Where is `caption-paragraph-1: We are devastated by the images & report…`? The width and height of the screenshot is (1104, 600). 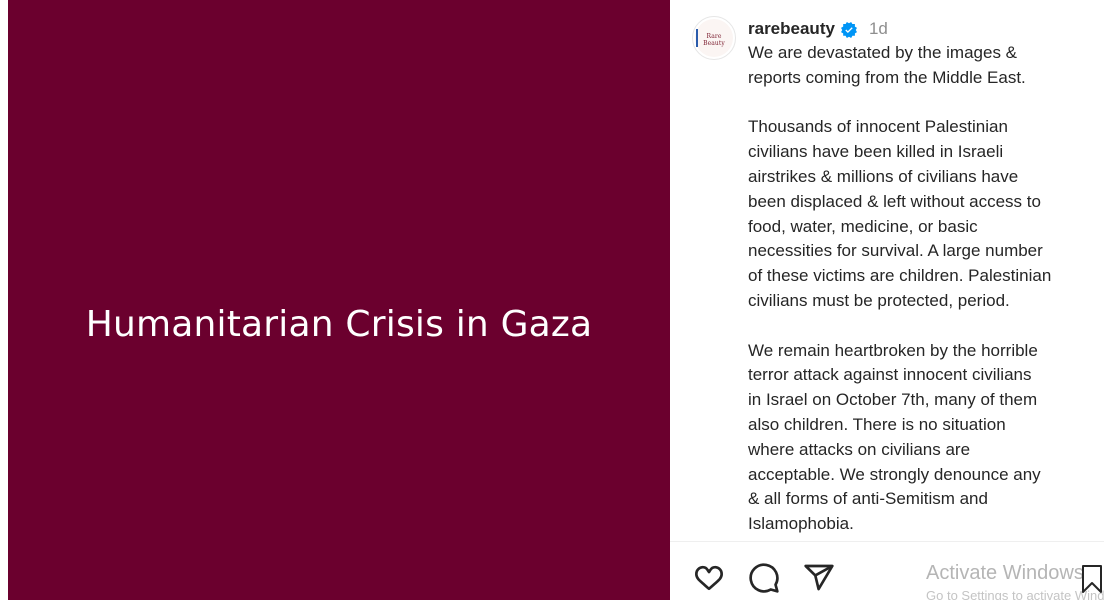 caption-paragraph-1: We are devastated by the images & report… is located at coordinates (923, 66).